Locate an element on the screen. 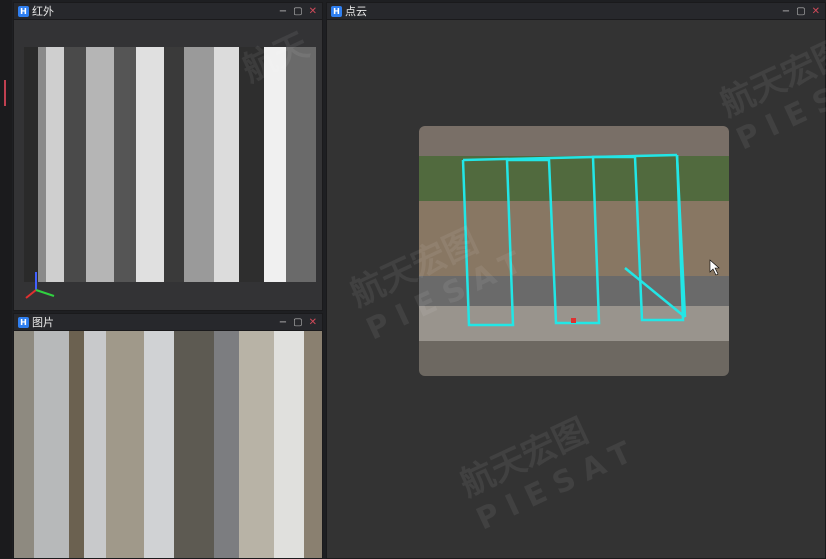 Image resolution: width=826 pixels, height=559 pixels. photo-title: 图片 is located at coordinates (43, 322).